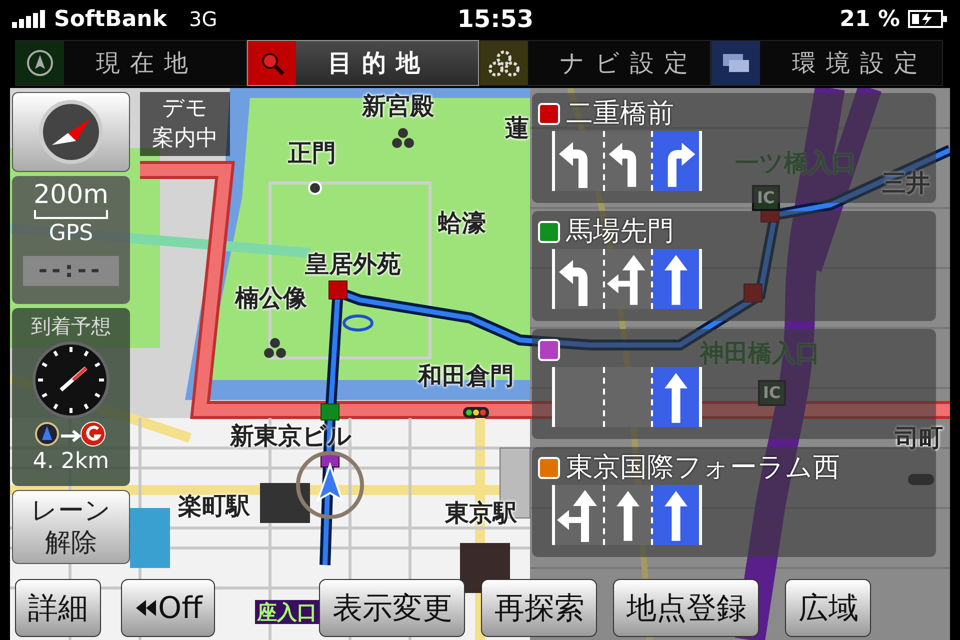 Image resolution: width=960 pixels, height=640 pixels. What do you see at coordinates (312, 153) in the screenshot?
I see `map-label: 正門` at bounding box center [312, 153].